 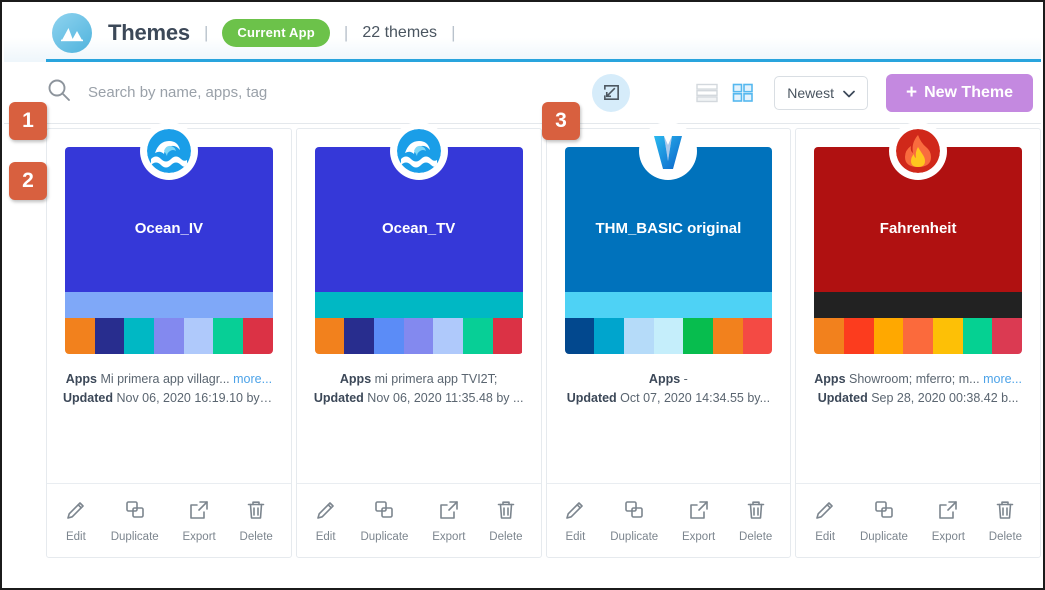 What do you see at coordinates (685, 379) in the screenshot?
I see `apps-value: -` at bounding box center [685, 379].